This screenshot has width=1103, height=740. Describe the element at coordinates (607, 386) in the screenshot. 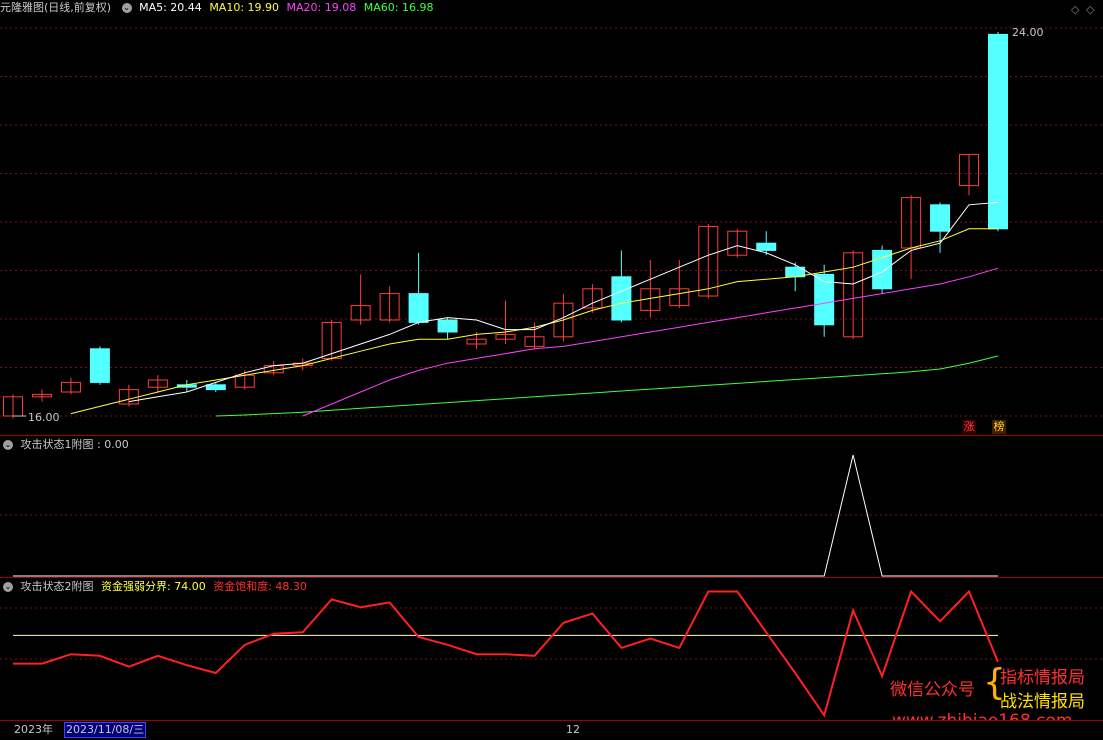

I see `ma60-line` at that location.